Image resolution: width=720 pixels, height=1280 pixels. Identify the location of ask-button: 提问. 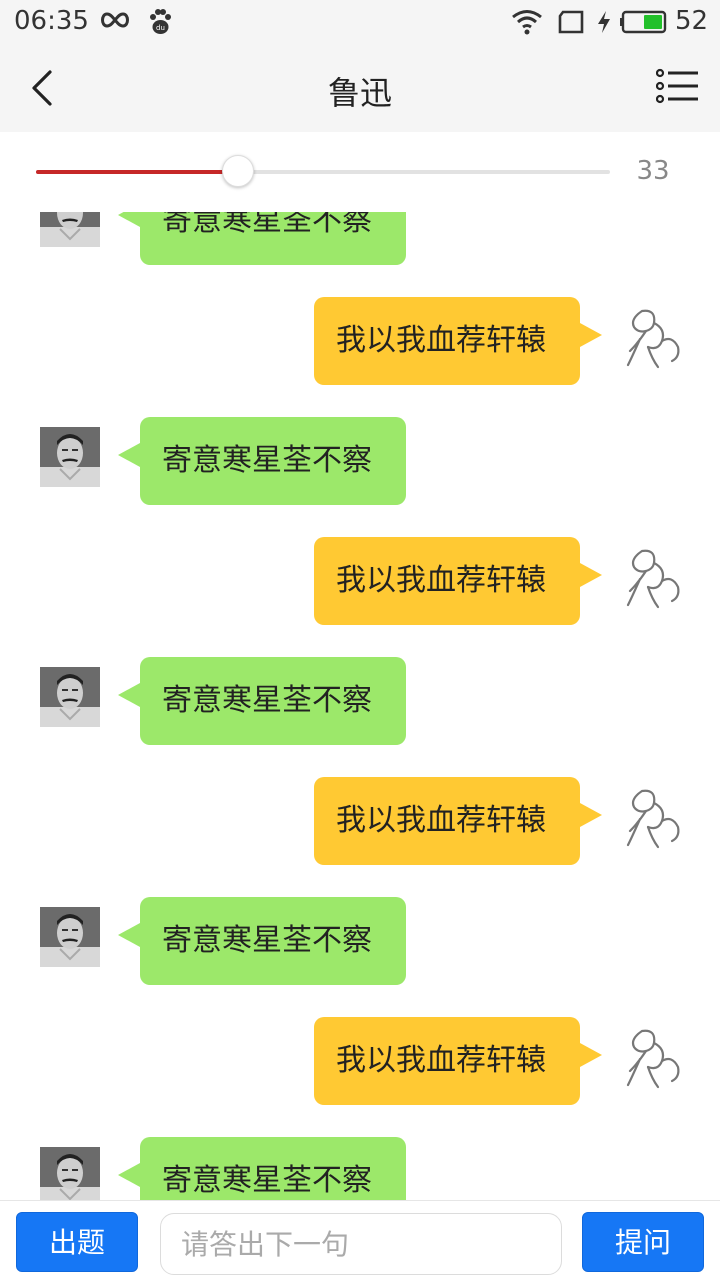
(643, 1242).